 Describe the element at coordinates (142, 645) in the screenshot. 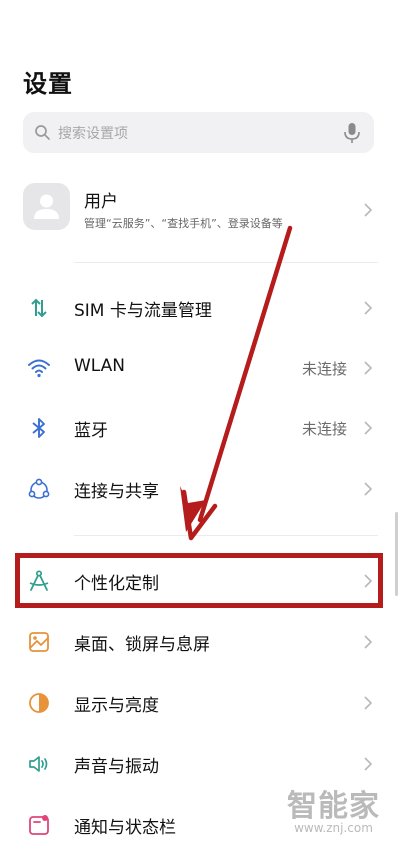

I see `settings-item-label: 桌面、锁屏与息屏` at that location.